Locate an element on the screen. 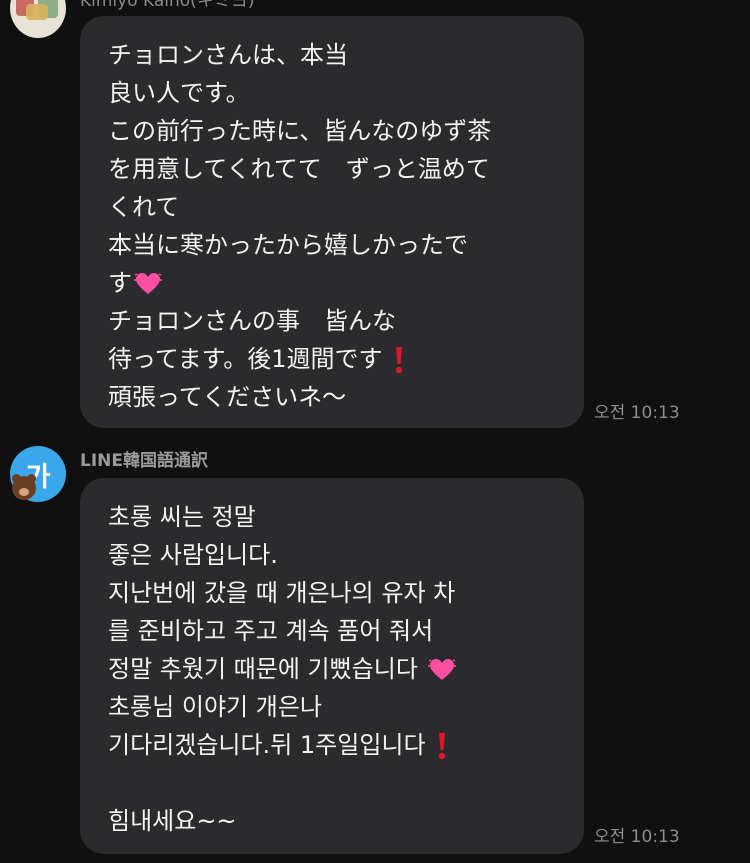  message-line: くれて is located at coordinates (144, 207).